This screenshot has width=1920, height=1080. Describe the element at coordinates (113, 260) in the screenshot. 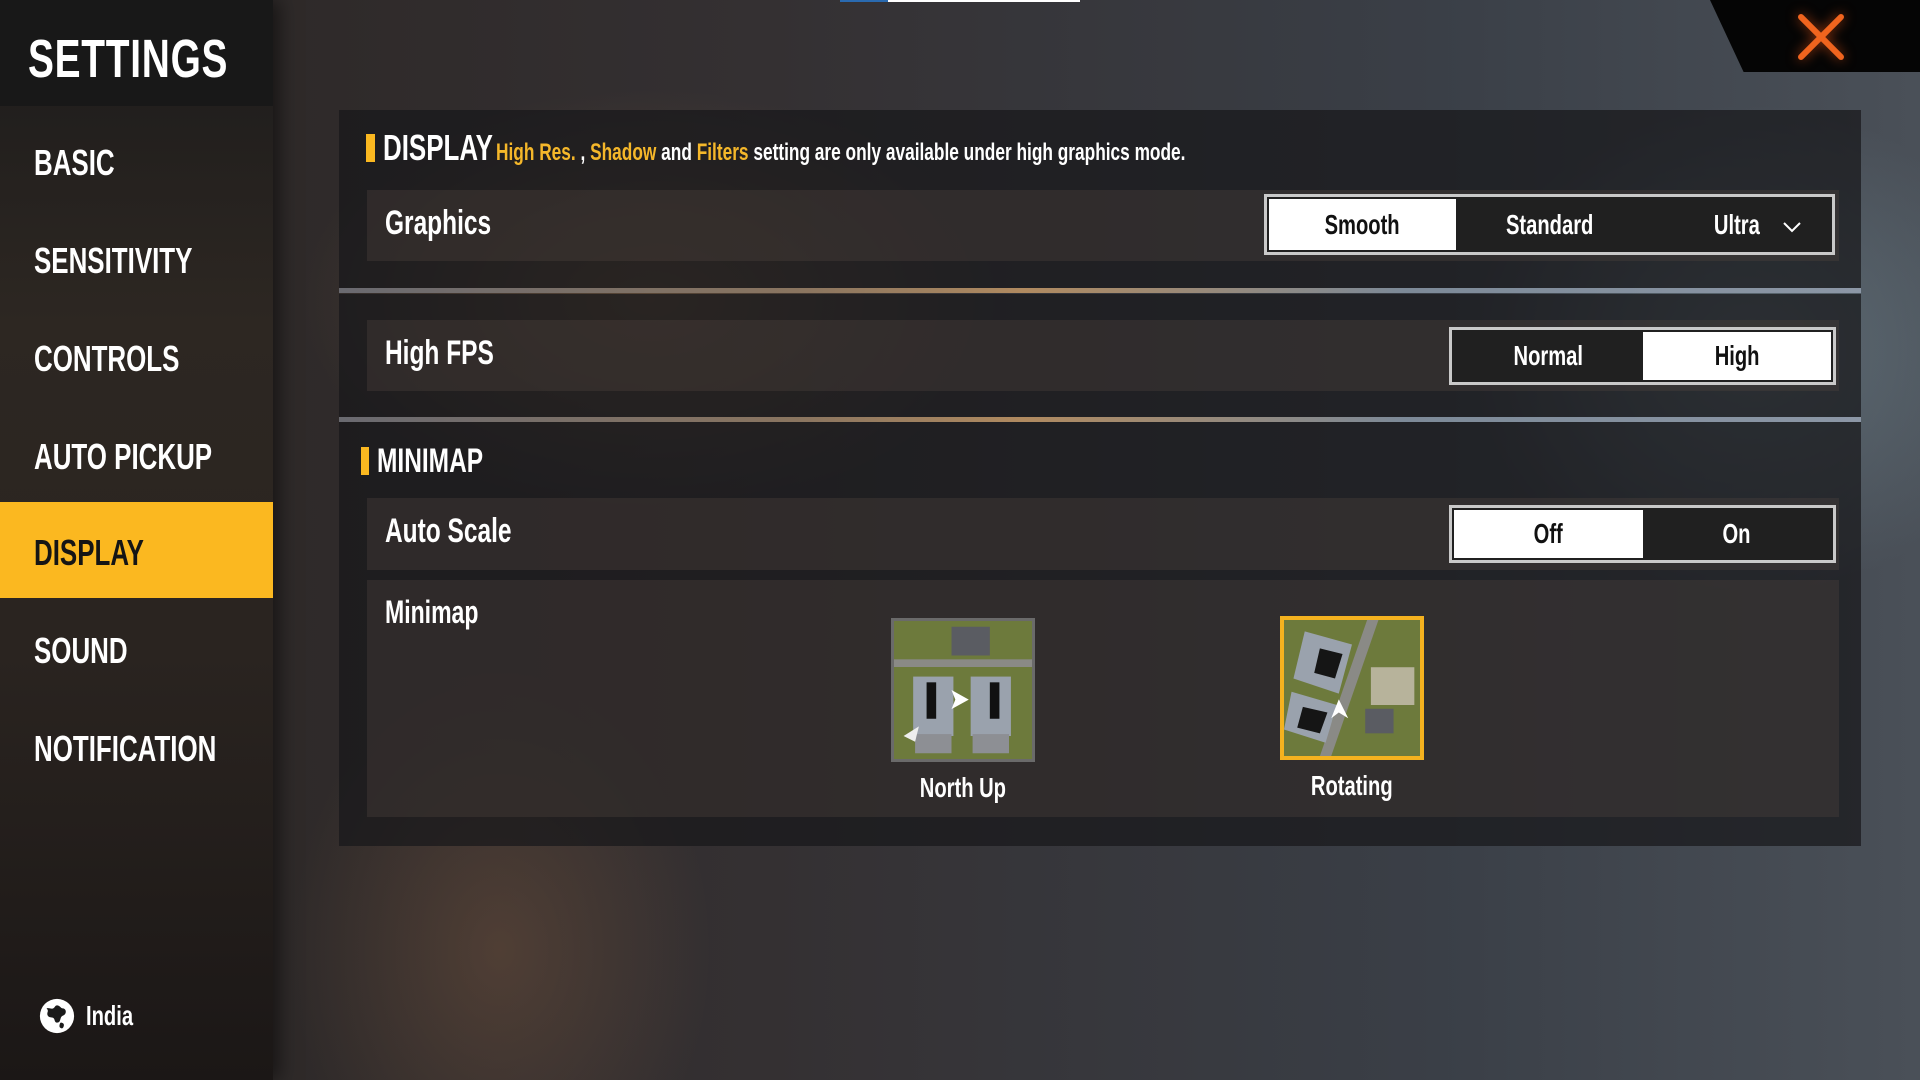

I see `sidebar-item-label: SENSITIVITY` at that location.